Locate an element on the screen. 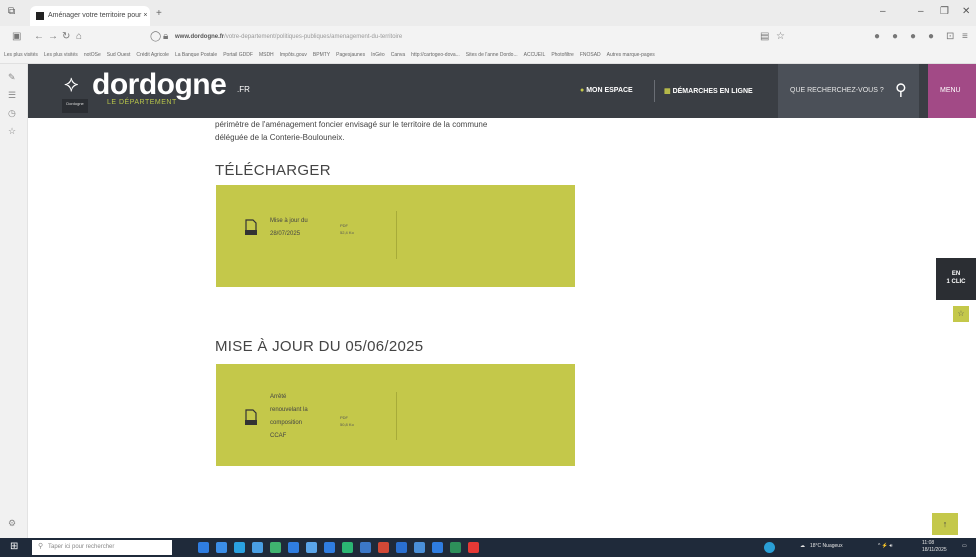  weather-text: 18°C Nuageux is located at coordinates (826, 546).